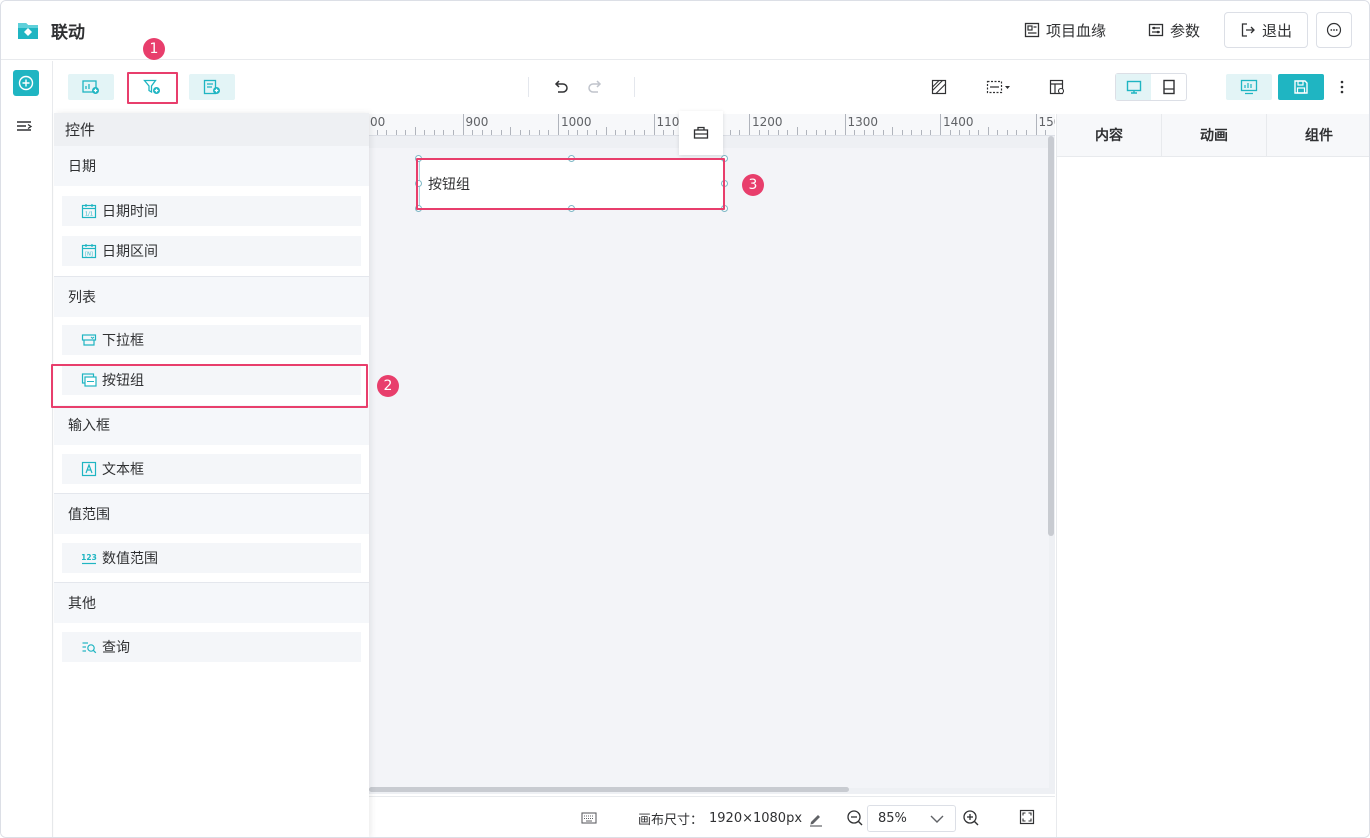 The image size is (1370, 838). I want to click on button-group-icon, so click(89, 380).